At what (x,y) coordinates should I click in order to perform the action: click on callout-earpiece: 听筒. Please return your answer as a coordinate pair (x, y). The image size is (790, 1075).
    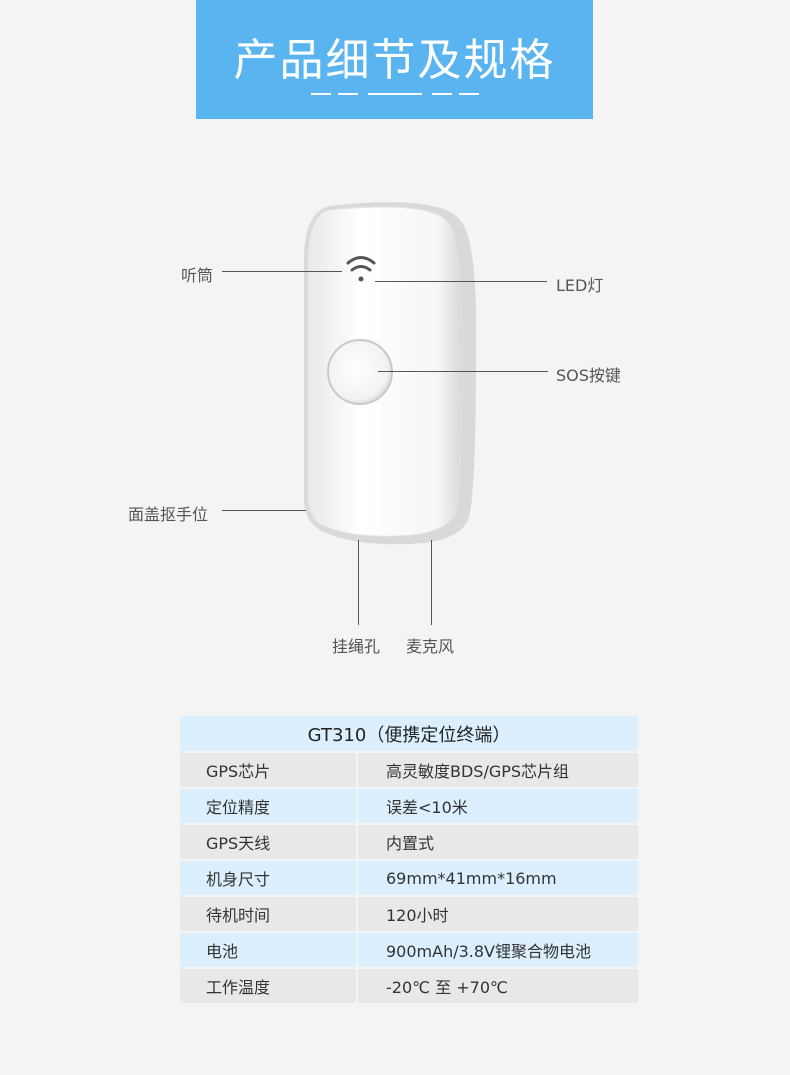
    Looking at the image, I should click on (197, 275).